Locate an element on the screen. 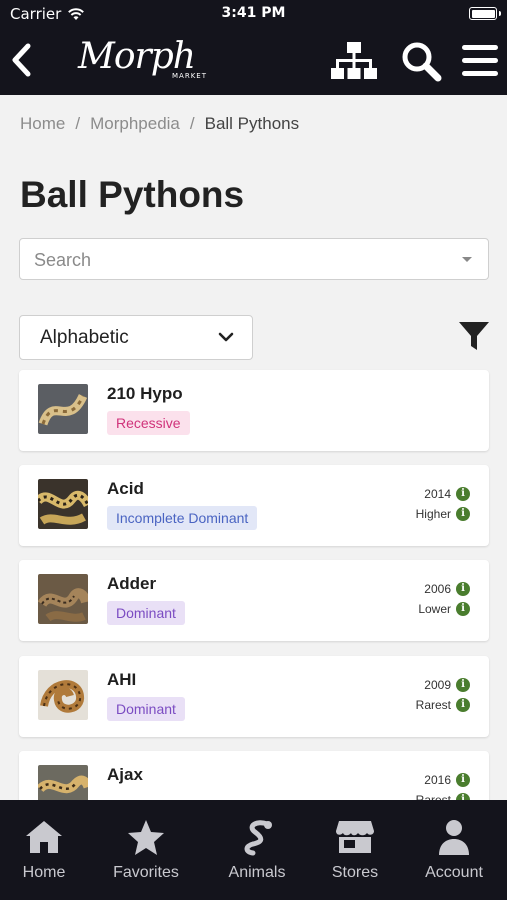  sitemap-icon is located at coordinates (354, 61).